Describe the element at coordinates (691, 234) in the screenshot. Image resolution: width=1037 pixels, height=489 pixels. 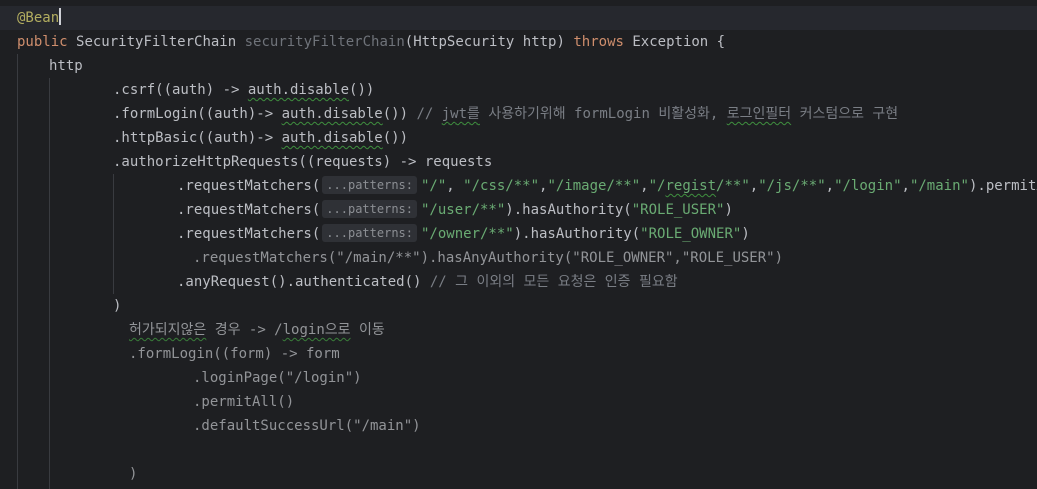
I see `string-literal: "ROLE_OWNER"` at that location.